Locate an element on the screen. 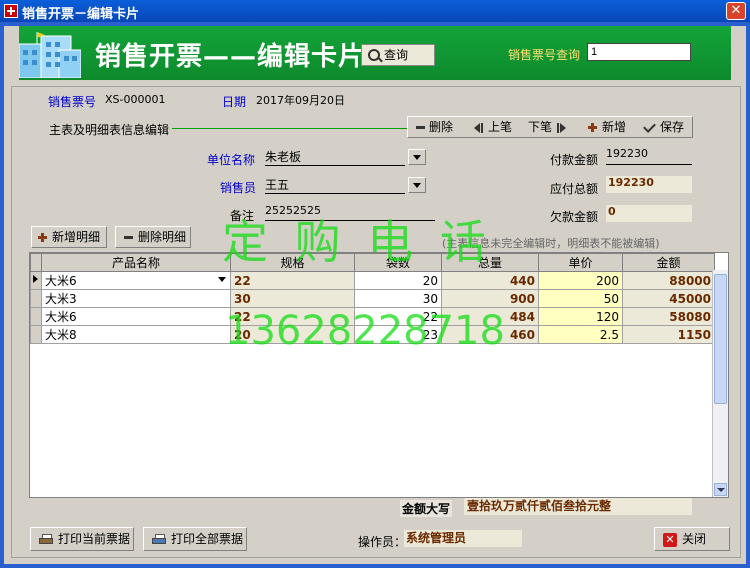 The width and height of the screenshot is (750, 568). save-label: 保存 is located at coordinates (672, 127).